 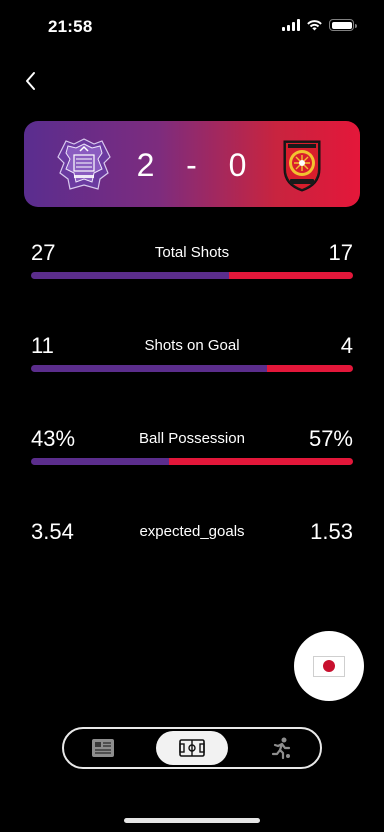 I want to click on stat-away-value: 57%, so click(x=330, y=438).